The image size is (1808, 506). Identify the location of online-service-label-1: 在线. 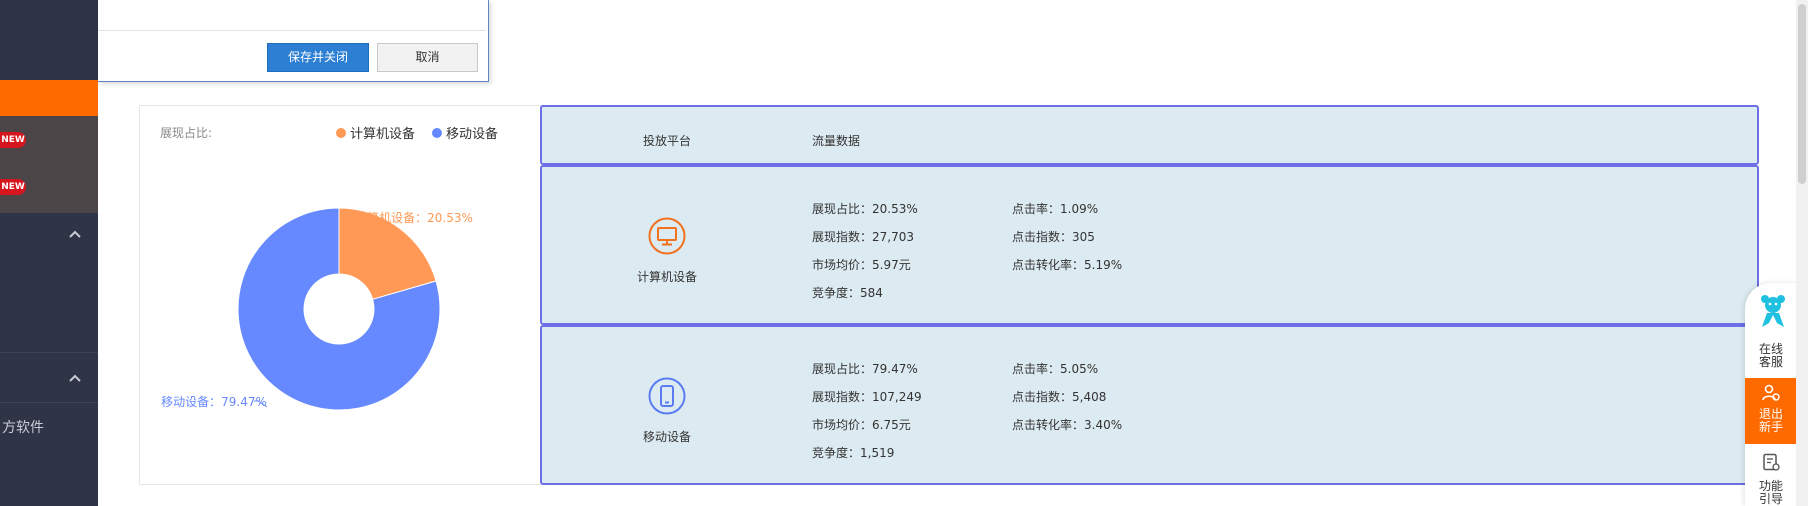
(1771, 349).